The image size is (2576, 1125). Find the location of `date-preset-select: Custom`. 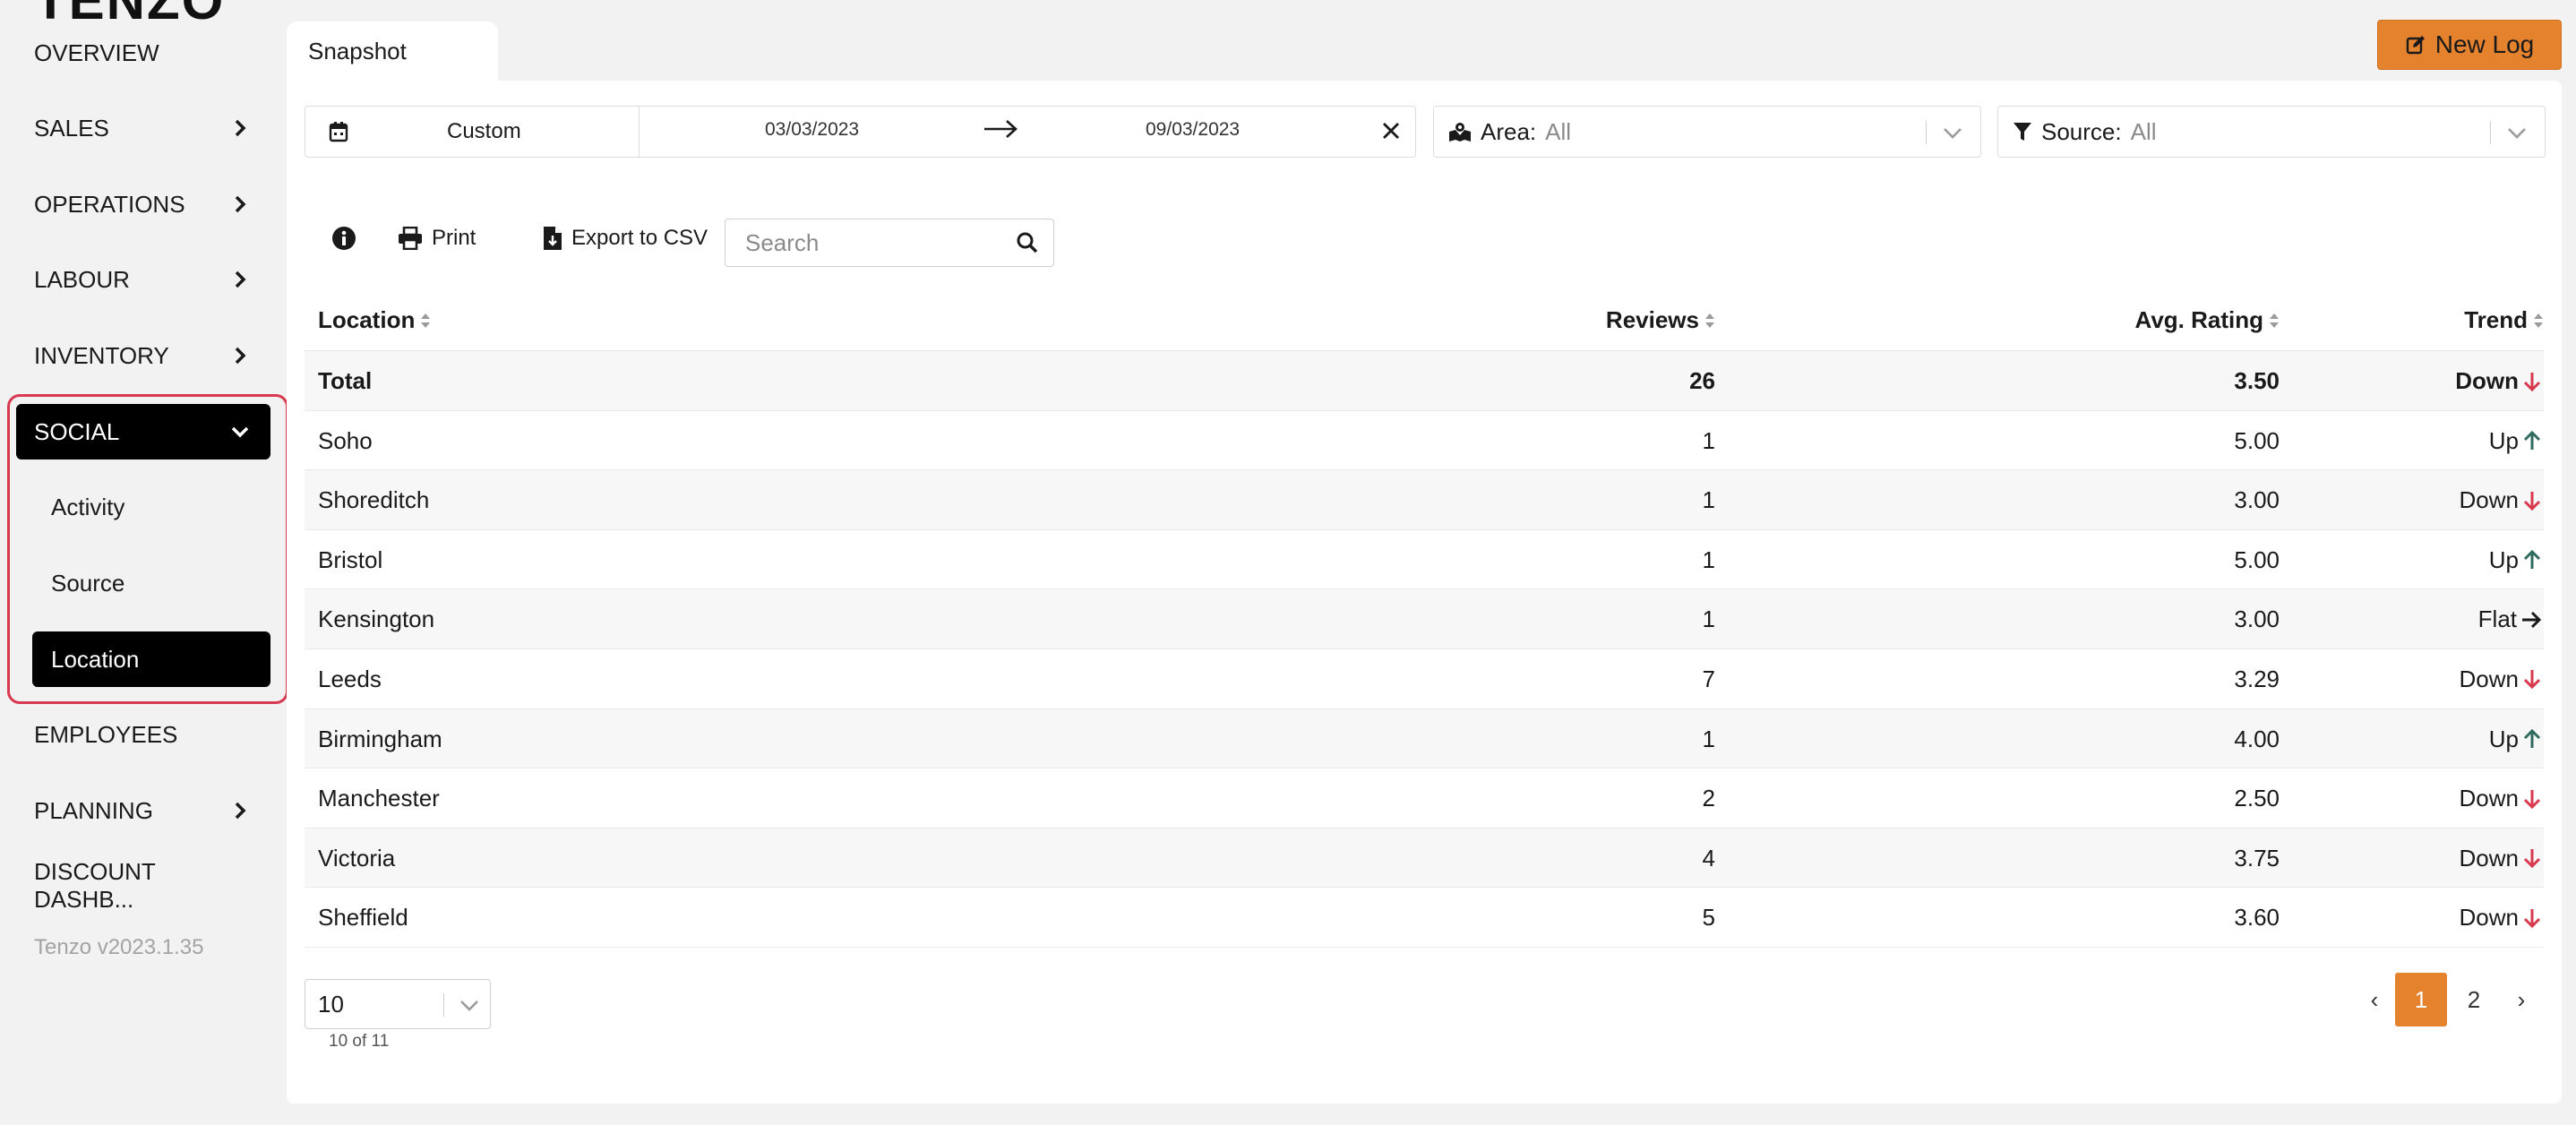

date-preset-select: Custom is located at coordinates (472, 132).